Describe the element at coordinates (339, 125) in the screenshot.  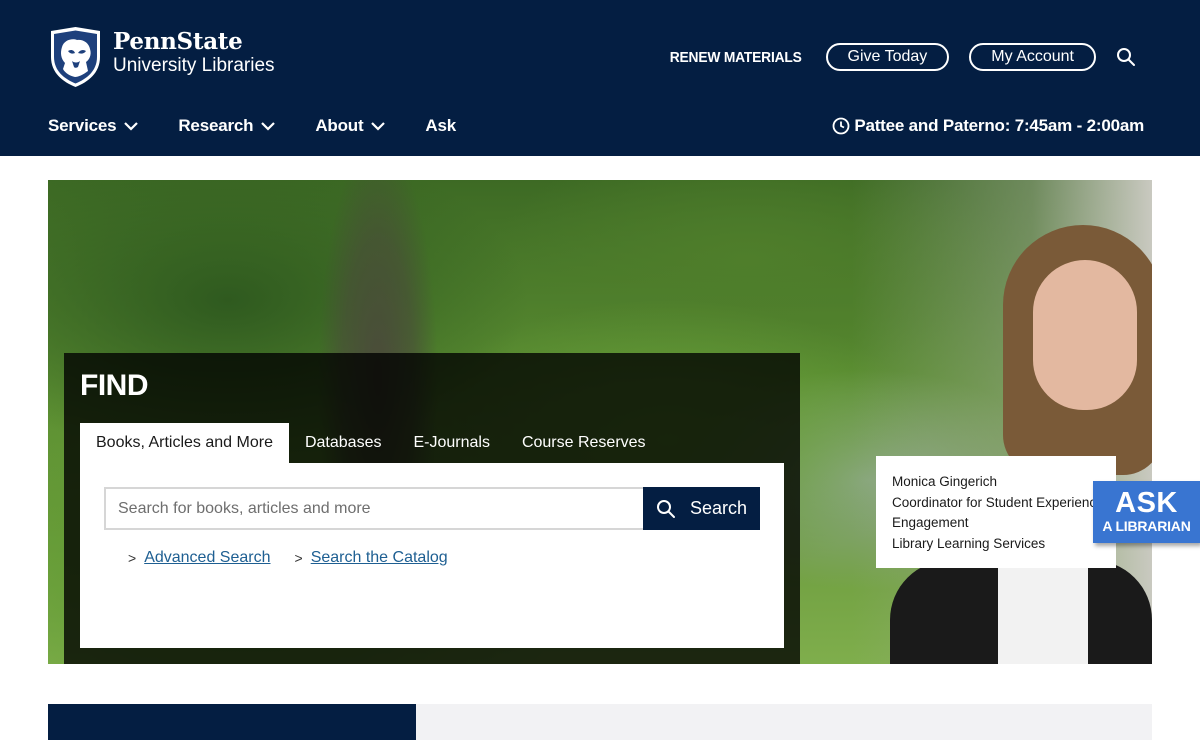
I see `nav-label: About` at that location.